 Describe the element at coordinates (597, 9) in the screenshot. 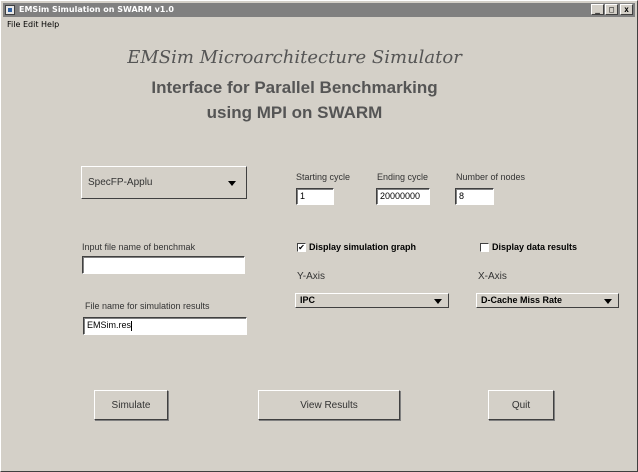

I see `minimize-button: _` at that location.